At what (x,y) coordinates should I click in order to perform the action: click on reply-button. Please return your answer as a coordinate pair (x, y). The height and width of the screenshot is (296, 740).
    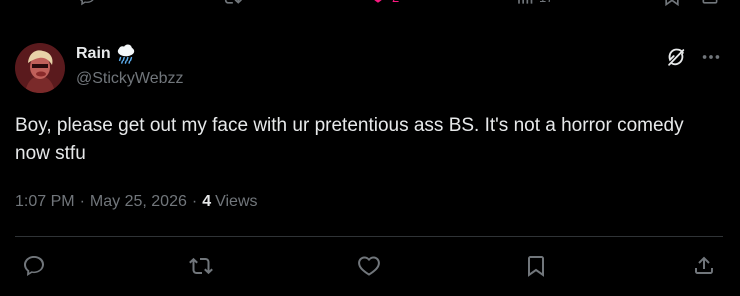
    Looking at the image, I should click on (34, 266).